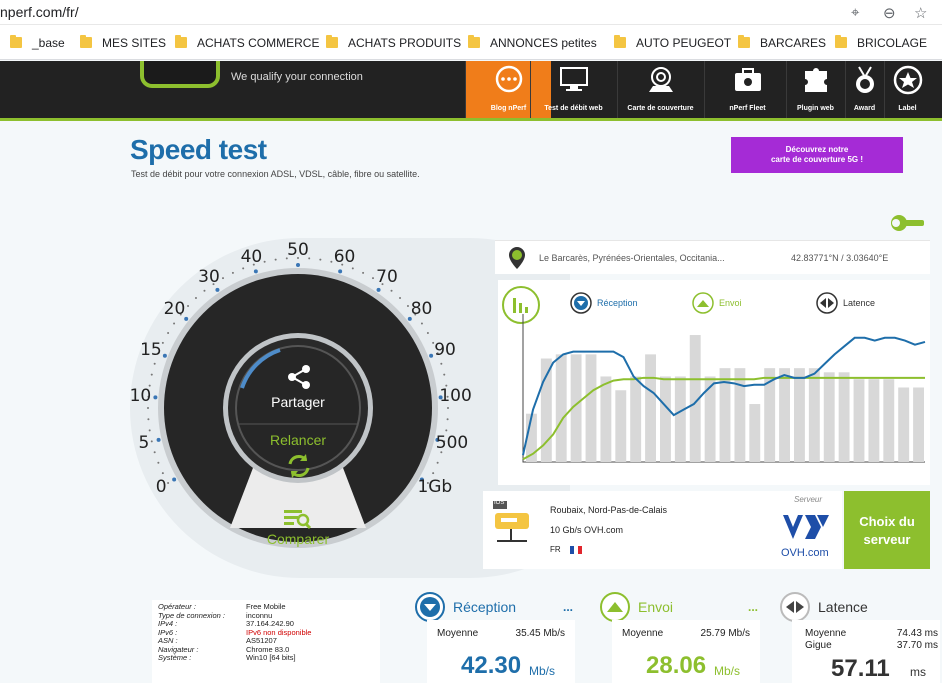 The image size is (942, 683). Describe the element at coordinates (817, 155) in the screenshot. I see `promo-5g-button: Découvrez notre carte de couverture 5G !` at that location.